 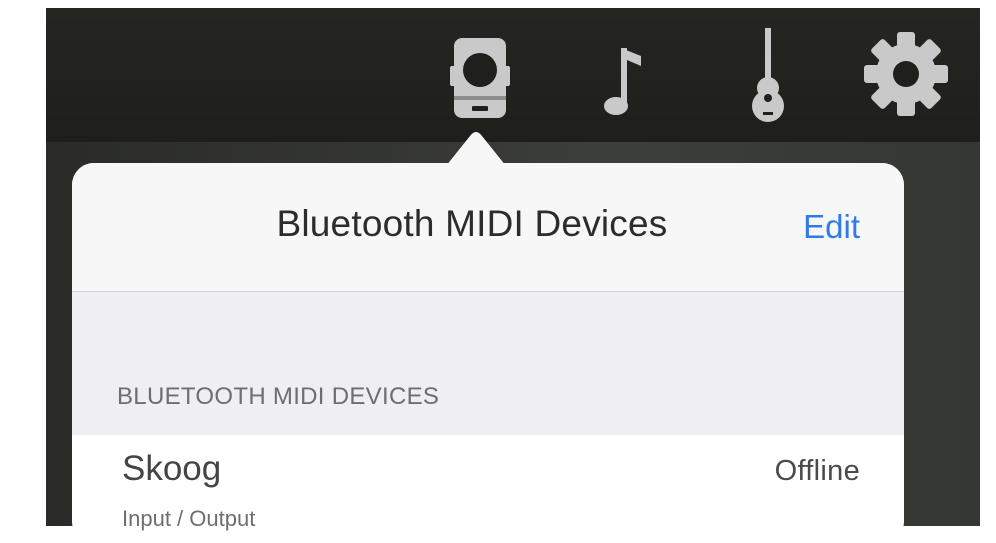 I want to click on midi-device-icon, so click(x=480, y=74).